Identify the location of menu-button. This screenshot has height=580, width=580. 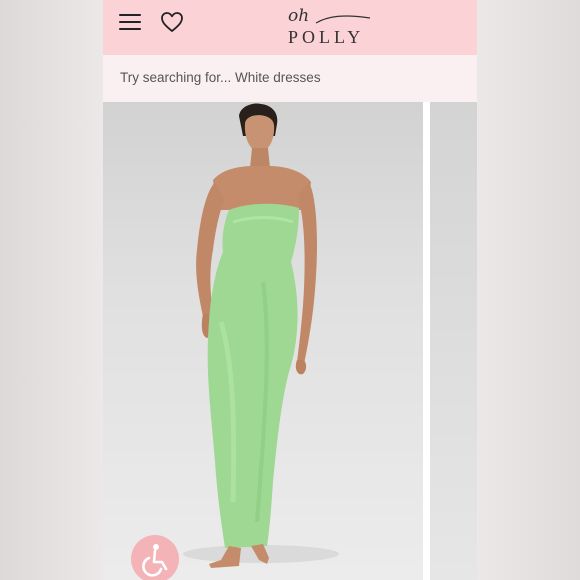
(130, 22).